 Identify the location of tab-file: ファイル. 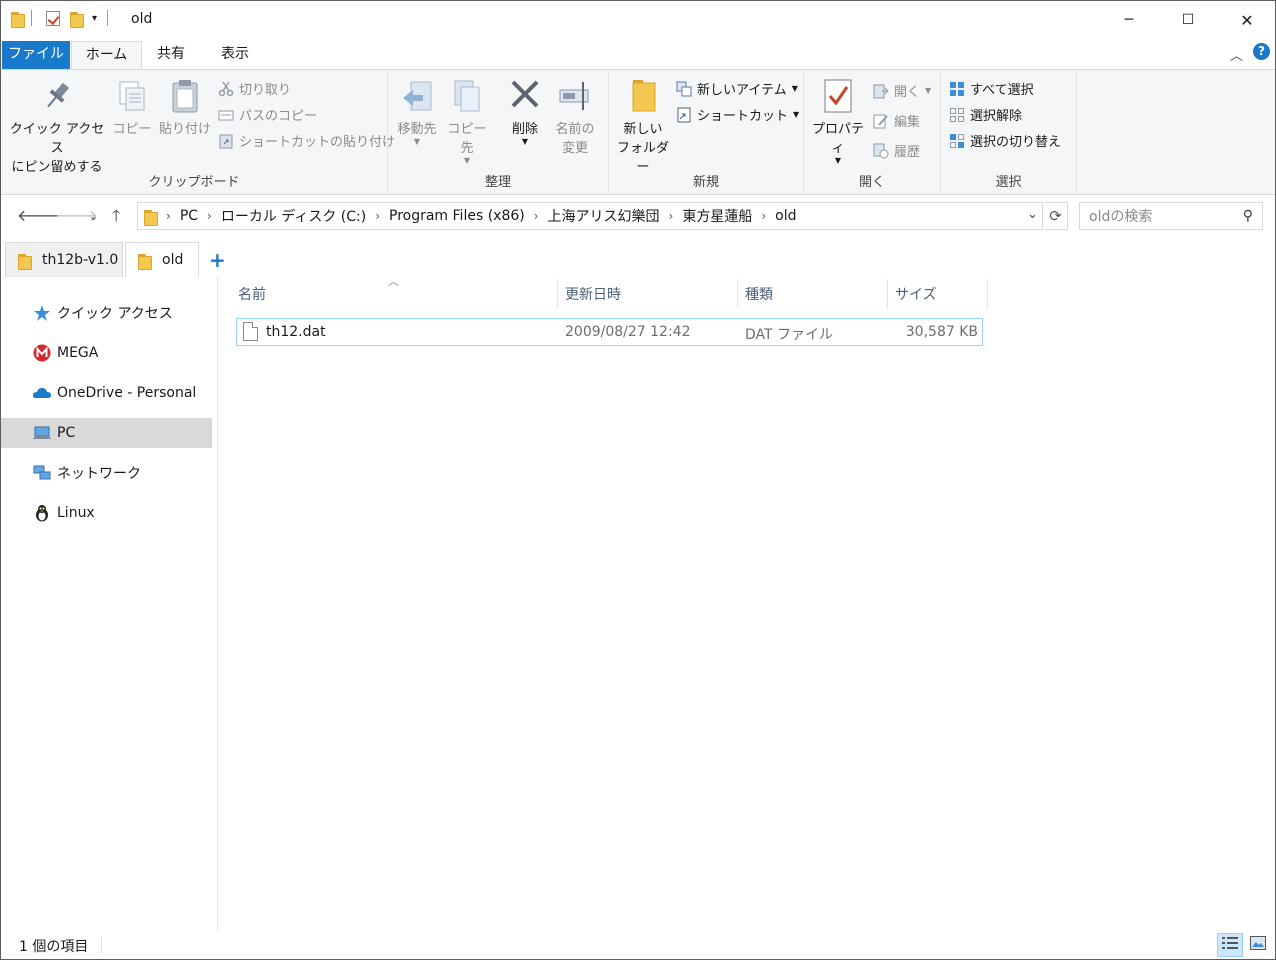
(36, 55).